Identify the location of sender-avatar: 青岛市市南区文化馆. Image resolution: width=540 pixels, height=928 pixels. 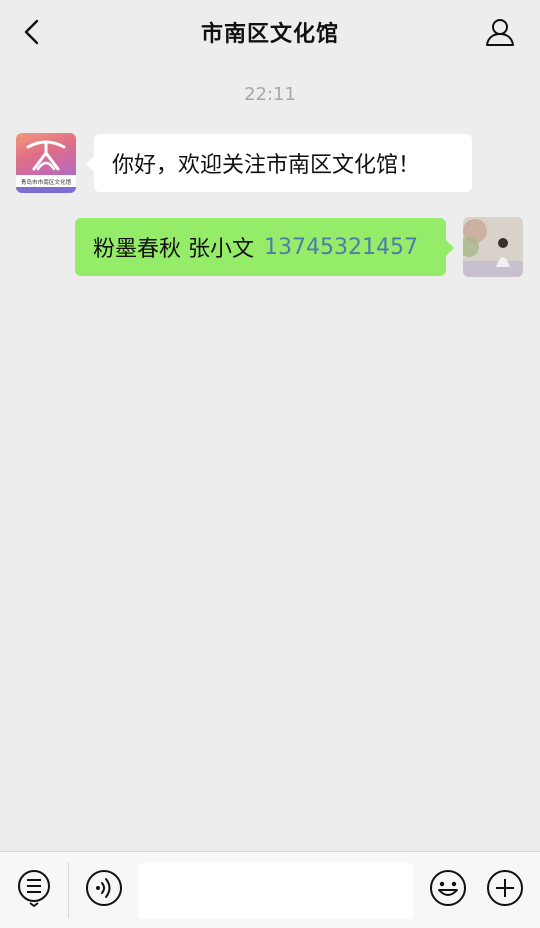
(46, 163).